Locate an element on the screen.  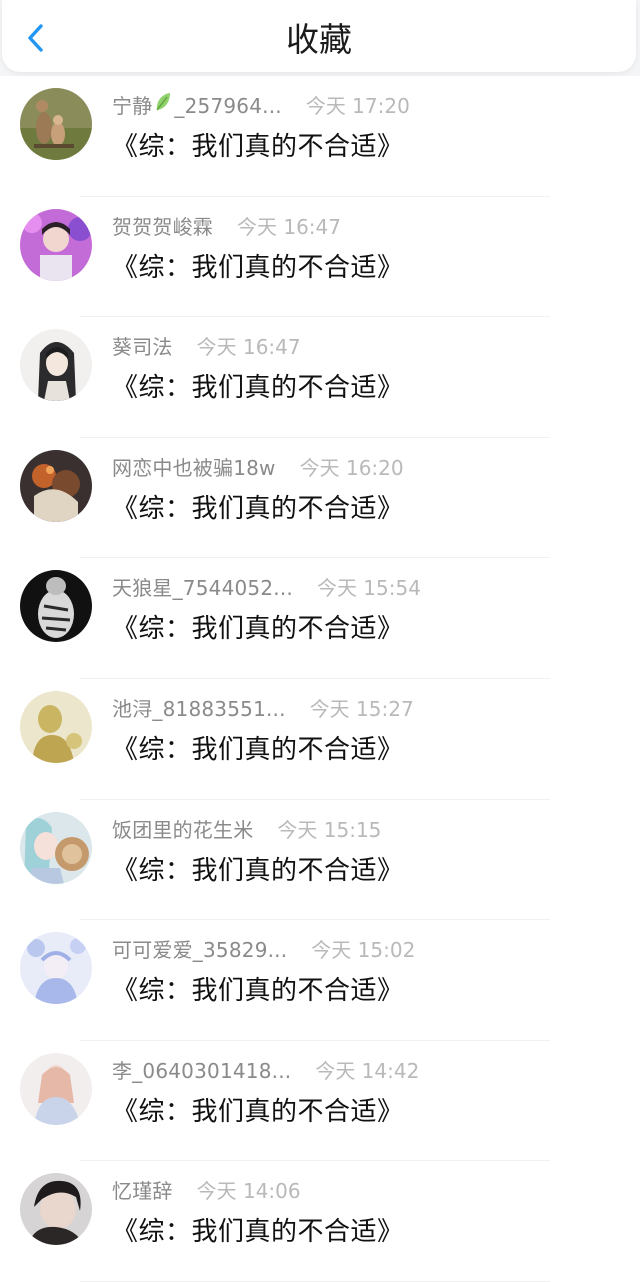
username: 宁静 is located at coordinates (132, 104).